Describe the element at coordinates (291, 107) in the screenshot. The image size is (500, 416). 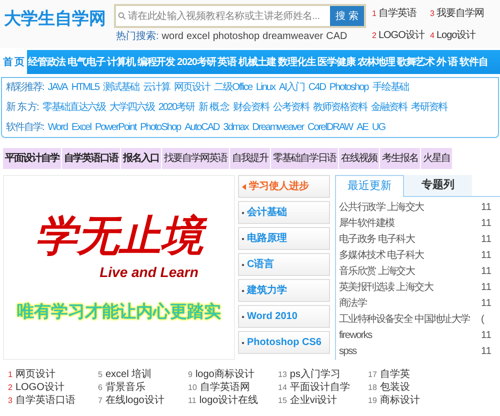
I see `recommend-link: 公考资料` at that location.